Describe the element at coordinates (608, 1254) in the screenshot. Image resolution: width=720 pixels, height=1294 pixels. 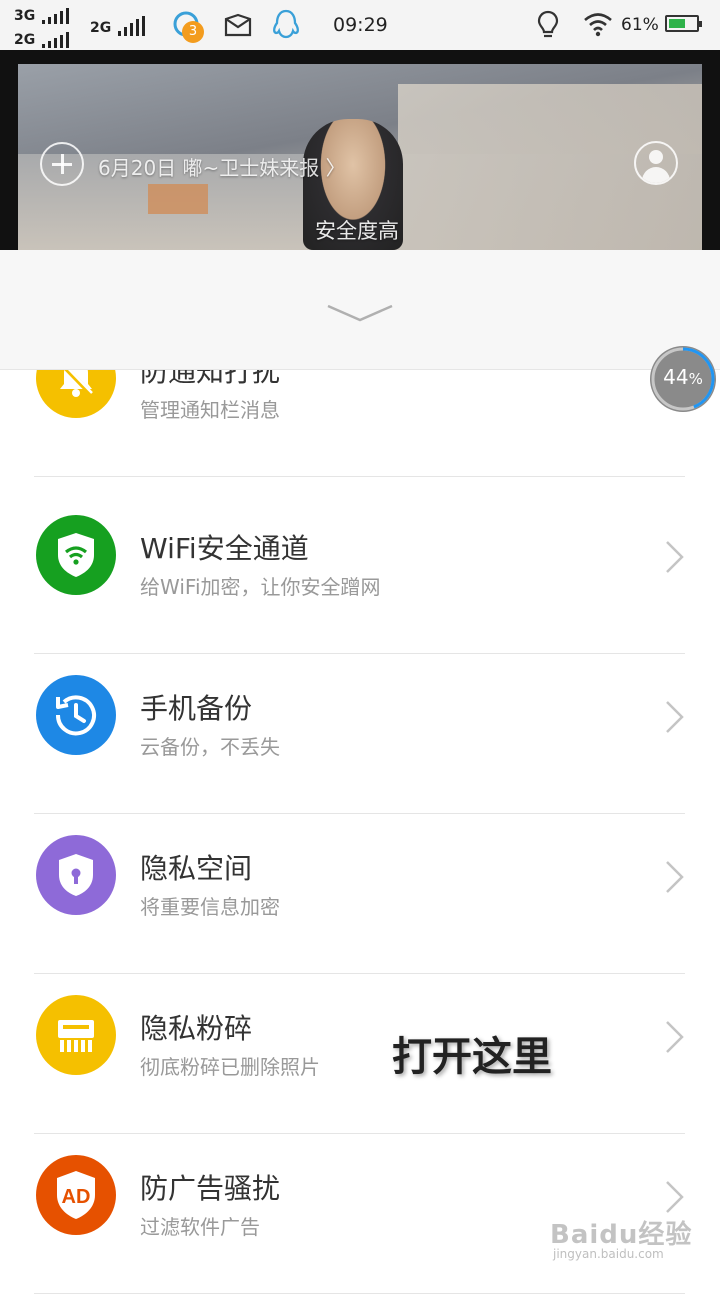
I see `watermark-url: jingyan.baidu.com` at that location.